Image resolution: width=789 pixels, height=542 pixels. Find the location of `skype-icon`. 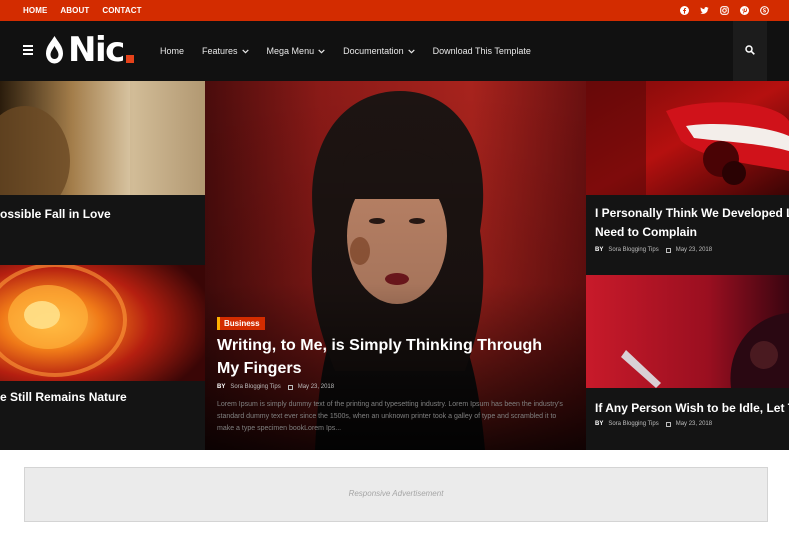

skype-icon is located at coordinates (764, 10).